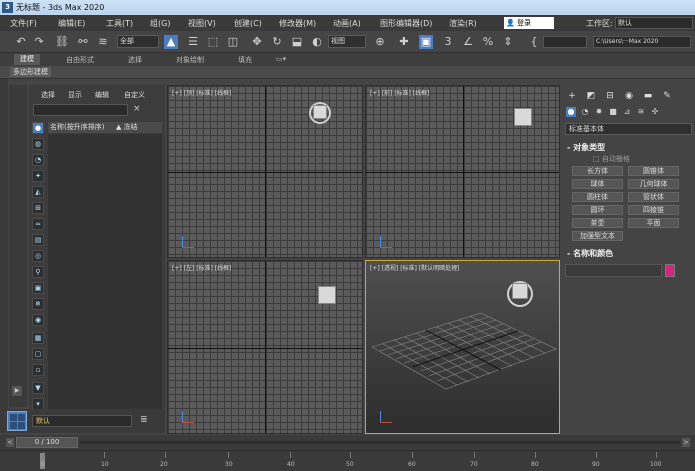  What do you see at coordinates (23, 23) in the screenshot?
I see `menu-file: 文件(F)` at bounding box center [23, 23].